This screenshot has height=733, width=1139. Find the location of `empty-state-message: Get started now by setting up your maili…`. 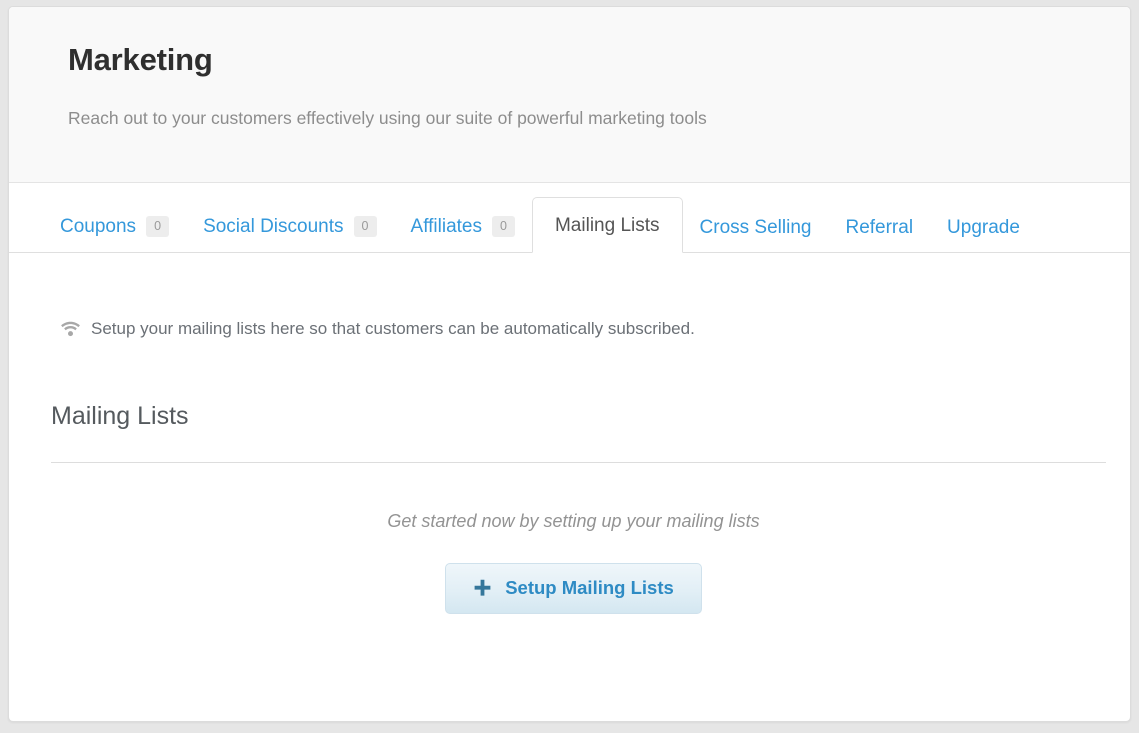

empty-state-message: Get started now by setting up your maili… is located at coordinates (573, 521).